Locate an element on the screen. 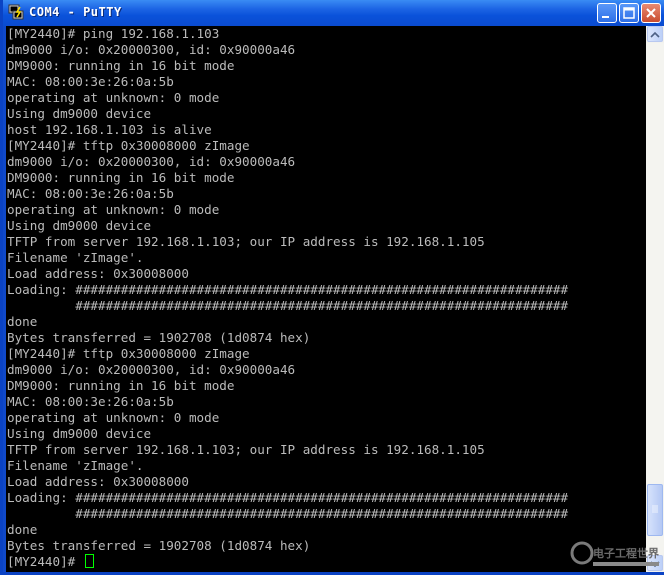 This screenshot has height=575, width=664. scroll-up-button is located at coordinates (655, 34).